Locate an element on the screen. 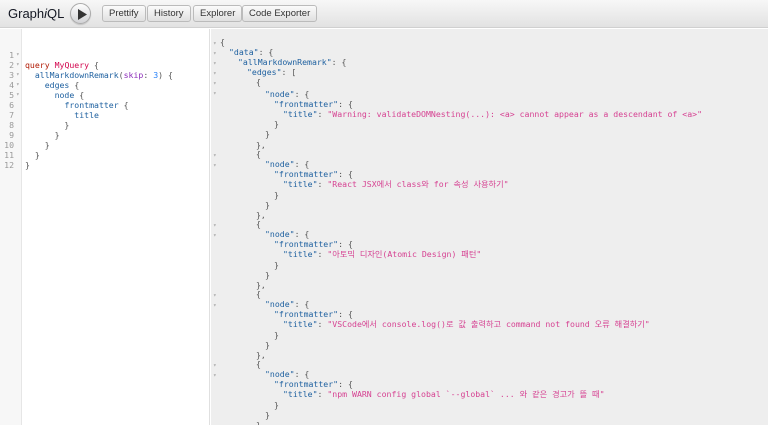  query-line: 7 } is located at coordinates (34, 115).